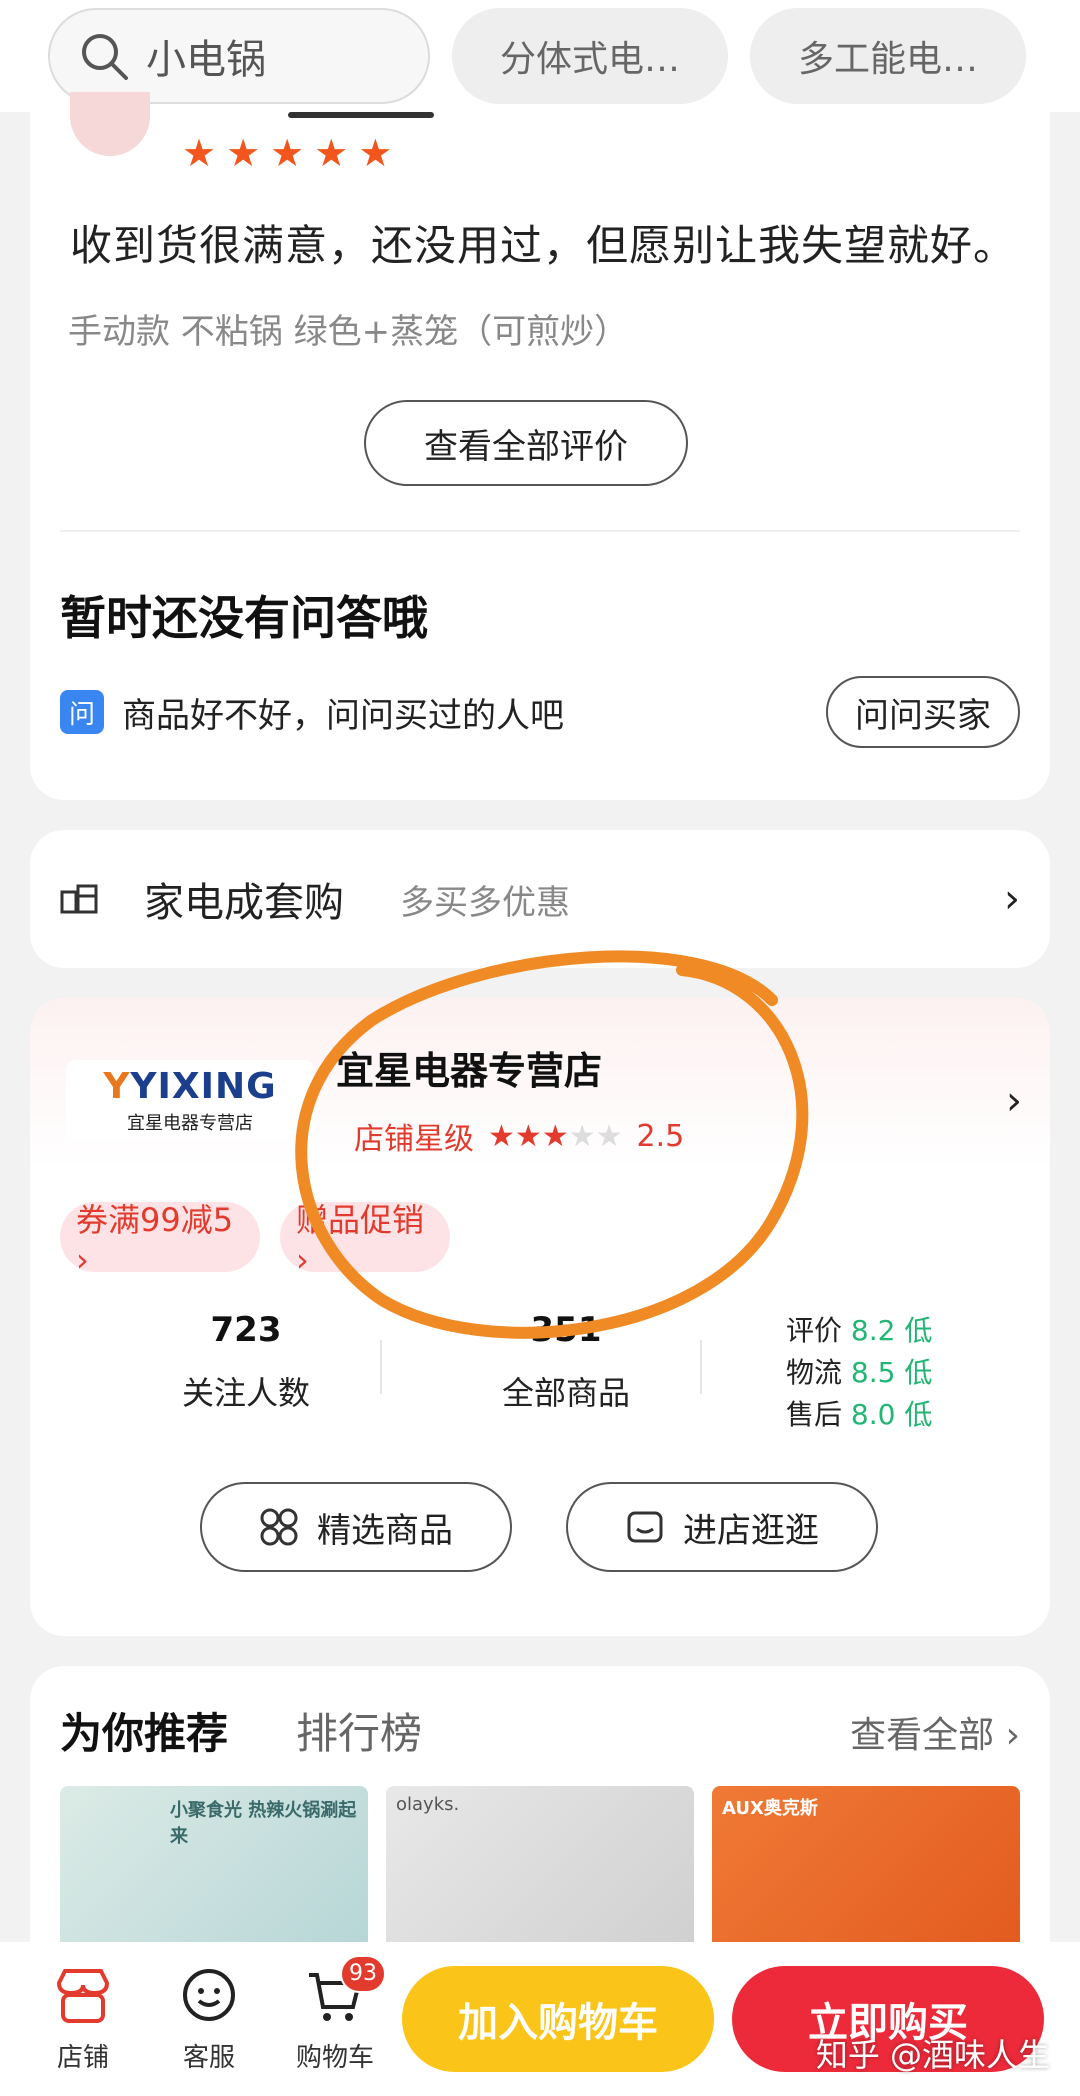 The width and height of the screenshot is (1080, 2096). Describe the element at coordinates (244, 618) in the screenshot. I see `qa-title: 暂时还没有问答哦` at that location.